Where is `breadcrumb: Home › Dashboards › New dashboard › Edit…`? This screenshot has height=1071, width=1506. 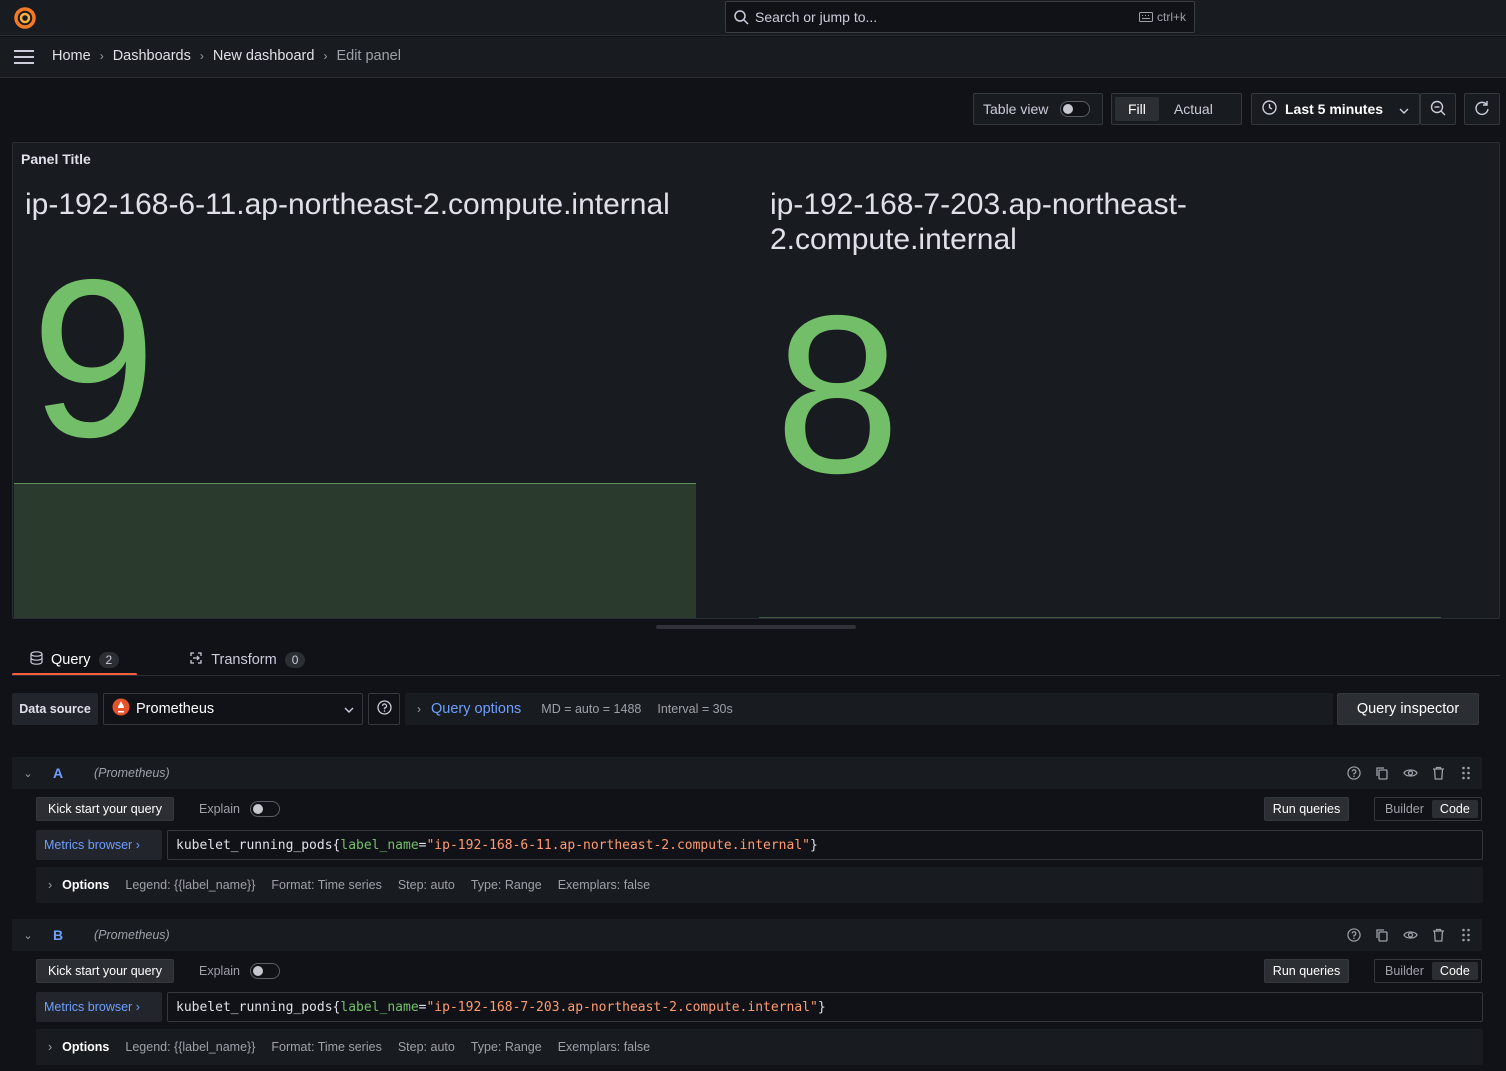
breadcrumb: Home › Dashboards › New dashboard › Edit… is located at coordinates (226, 56).